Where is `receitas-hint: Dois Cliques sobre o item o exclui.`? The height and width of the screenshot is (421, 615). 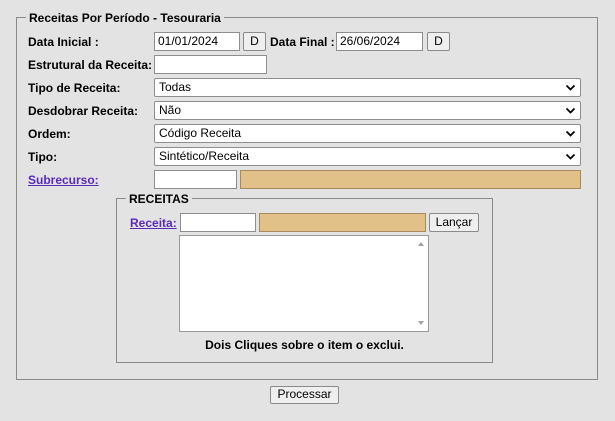
receitas-hint: Dois Cliques sobre o item o exclui. is located at coordinates (304, 345).